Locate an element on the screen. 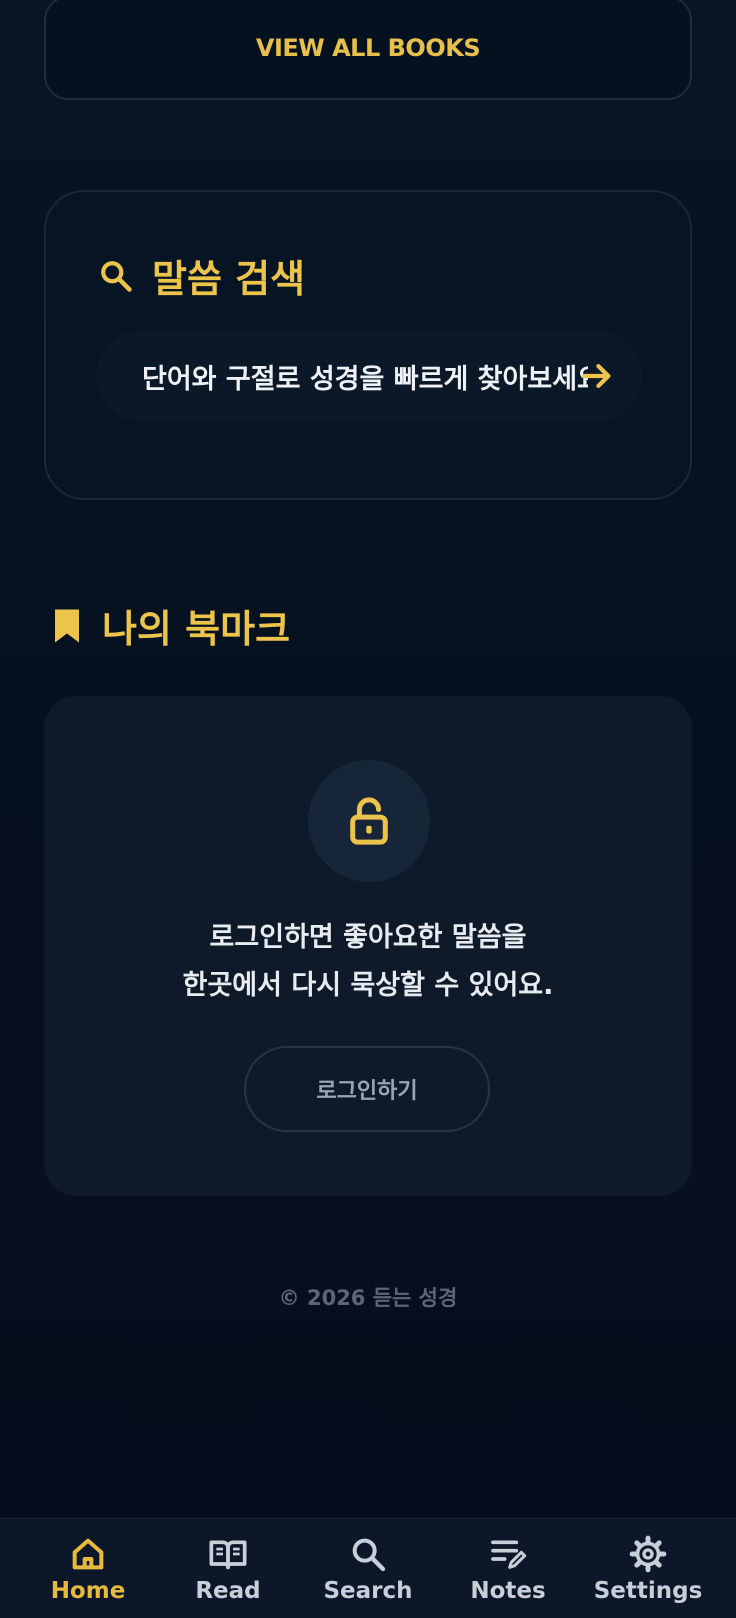 This screenshot has height=1618, width=736. nav-item-search-label: Search is located at coordinates (368, 1590).